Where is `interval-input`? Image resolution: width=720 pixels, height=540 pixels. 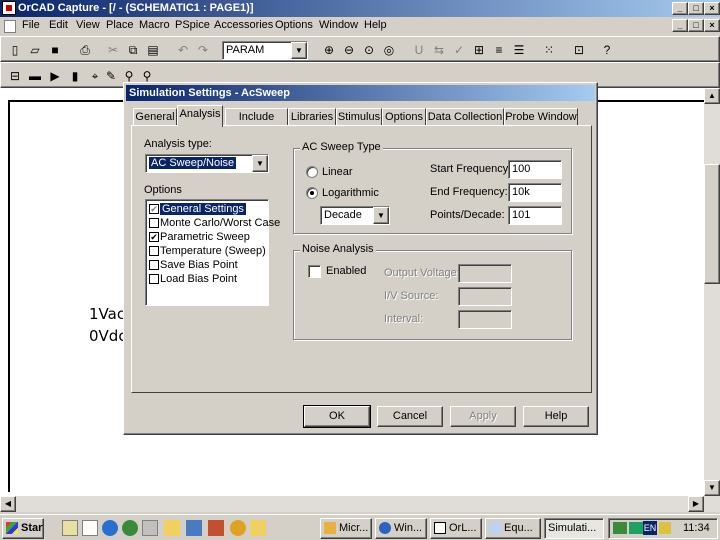 interval-input is located at coordinates (485, 319).